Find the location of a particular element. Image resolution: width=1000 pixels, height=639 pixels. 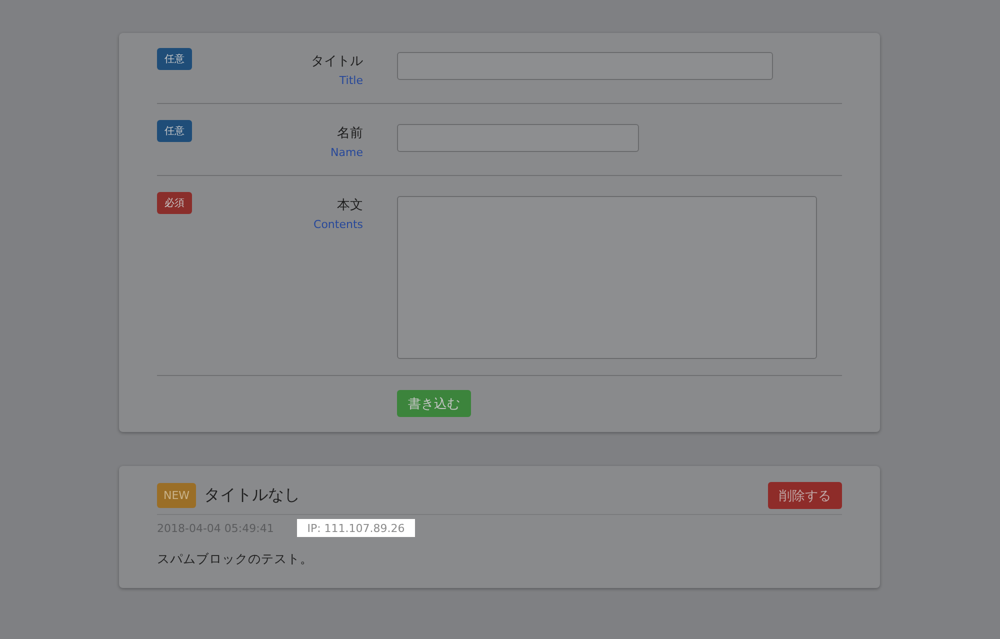

new-badge: NEW is located at coordinates (176, 495).